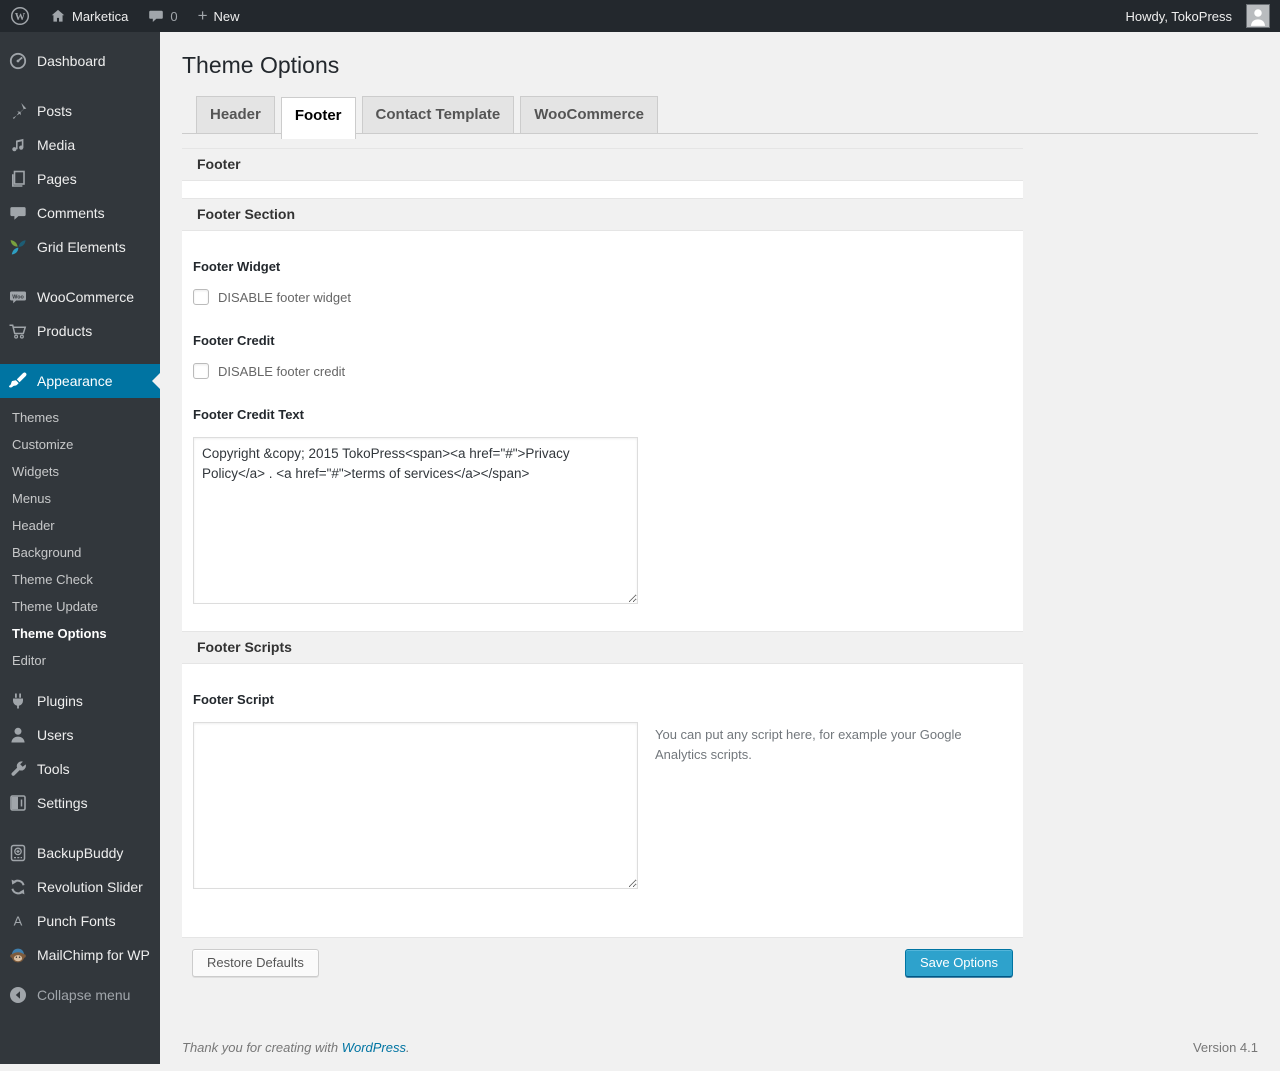 The width and height of the screenshot is (1280, 1071). Describe the element at coordinates (602, 962) in the screenshot. I see `panel-footer-bar: Restore Defaults Save Options` at that location.